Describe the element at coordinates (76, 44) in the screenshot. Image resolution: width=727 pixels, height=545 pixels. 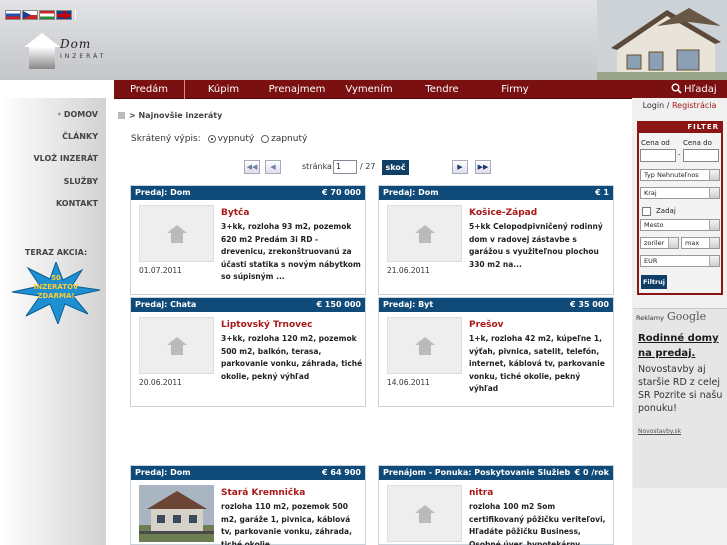
I see `logo-name: Dom` at that location.